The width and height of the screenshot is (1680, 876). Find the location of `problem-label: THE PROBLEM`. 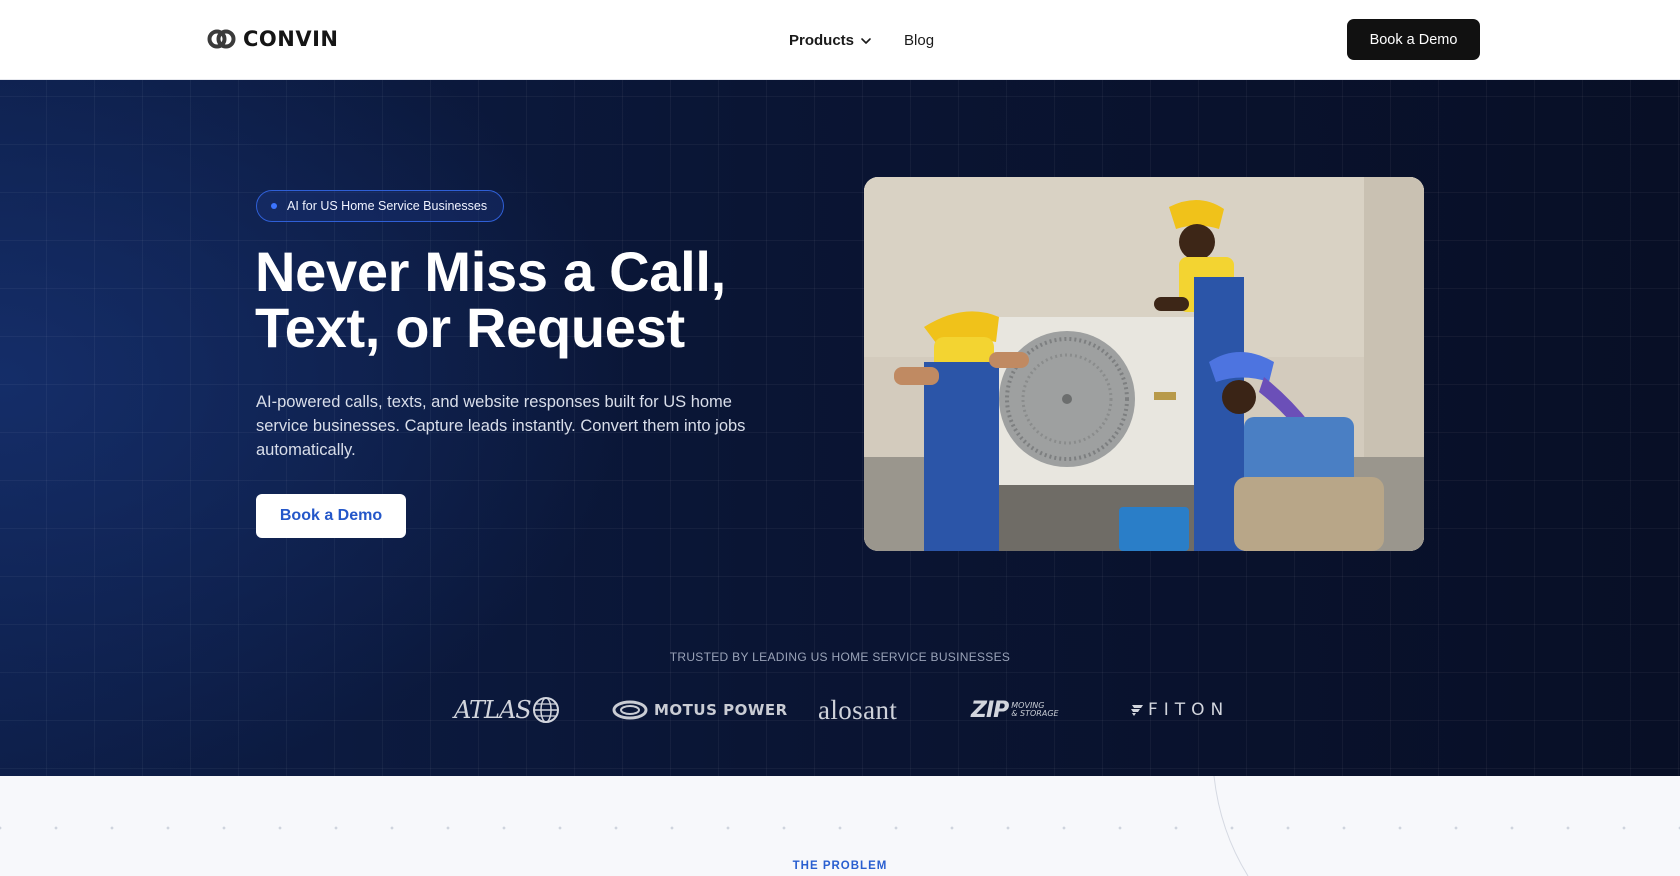

problem-label: THE PROBLEM is located at coordinates (840, 866).